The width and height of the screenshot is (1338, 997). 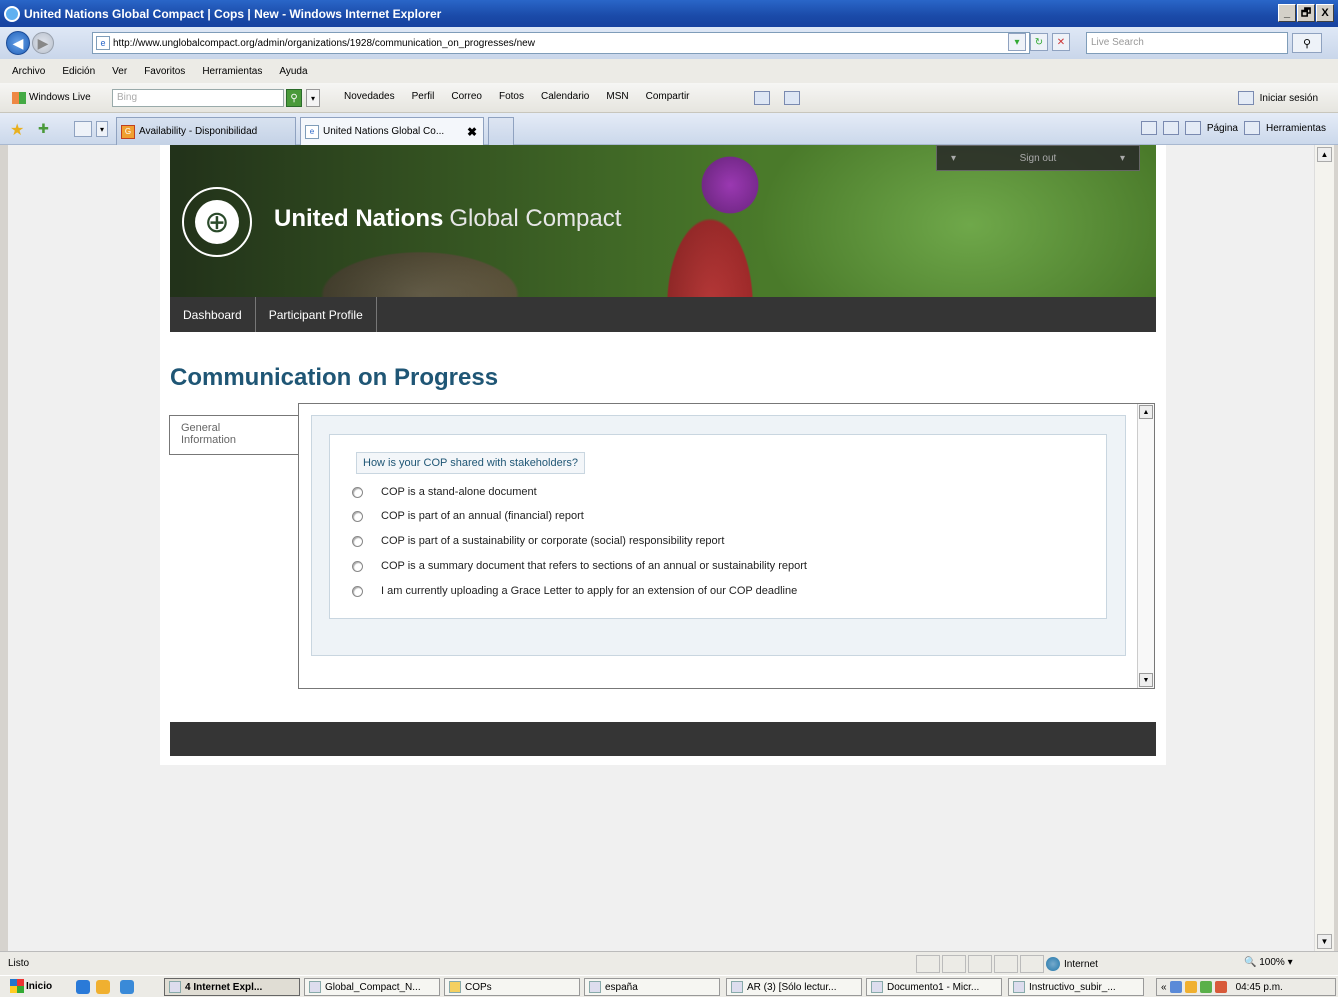 What do you see at coordinates (535, 218) in the screenshot?
I see `brand-light: Global Compact` at bounding box center [535, 218].